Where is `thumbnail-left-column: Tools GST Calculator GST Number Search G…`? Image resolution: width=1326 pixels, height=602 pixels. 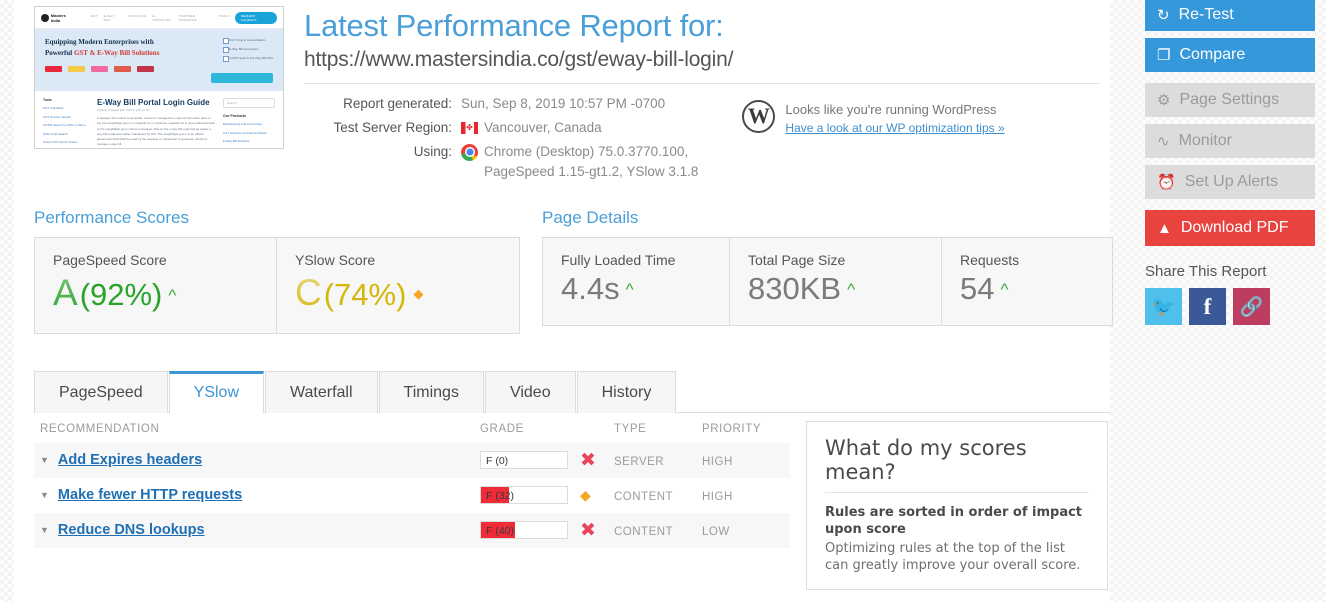 thumbnail-left-column: Tools GST Calculator GST Number Search G… is located at coordinates (66, 123).